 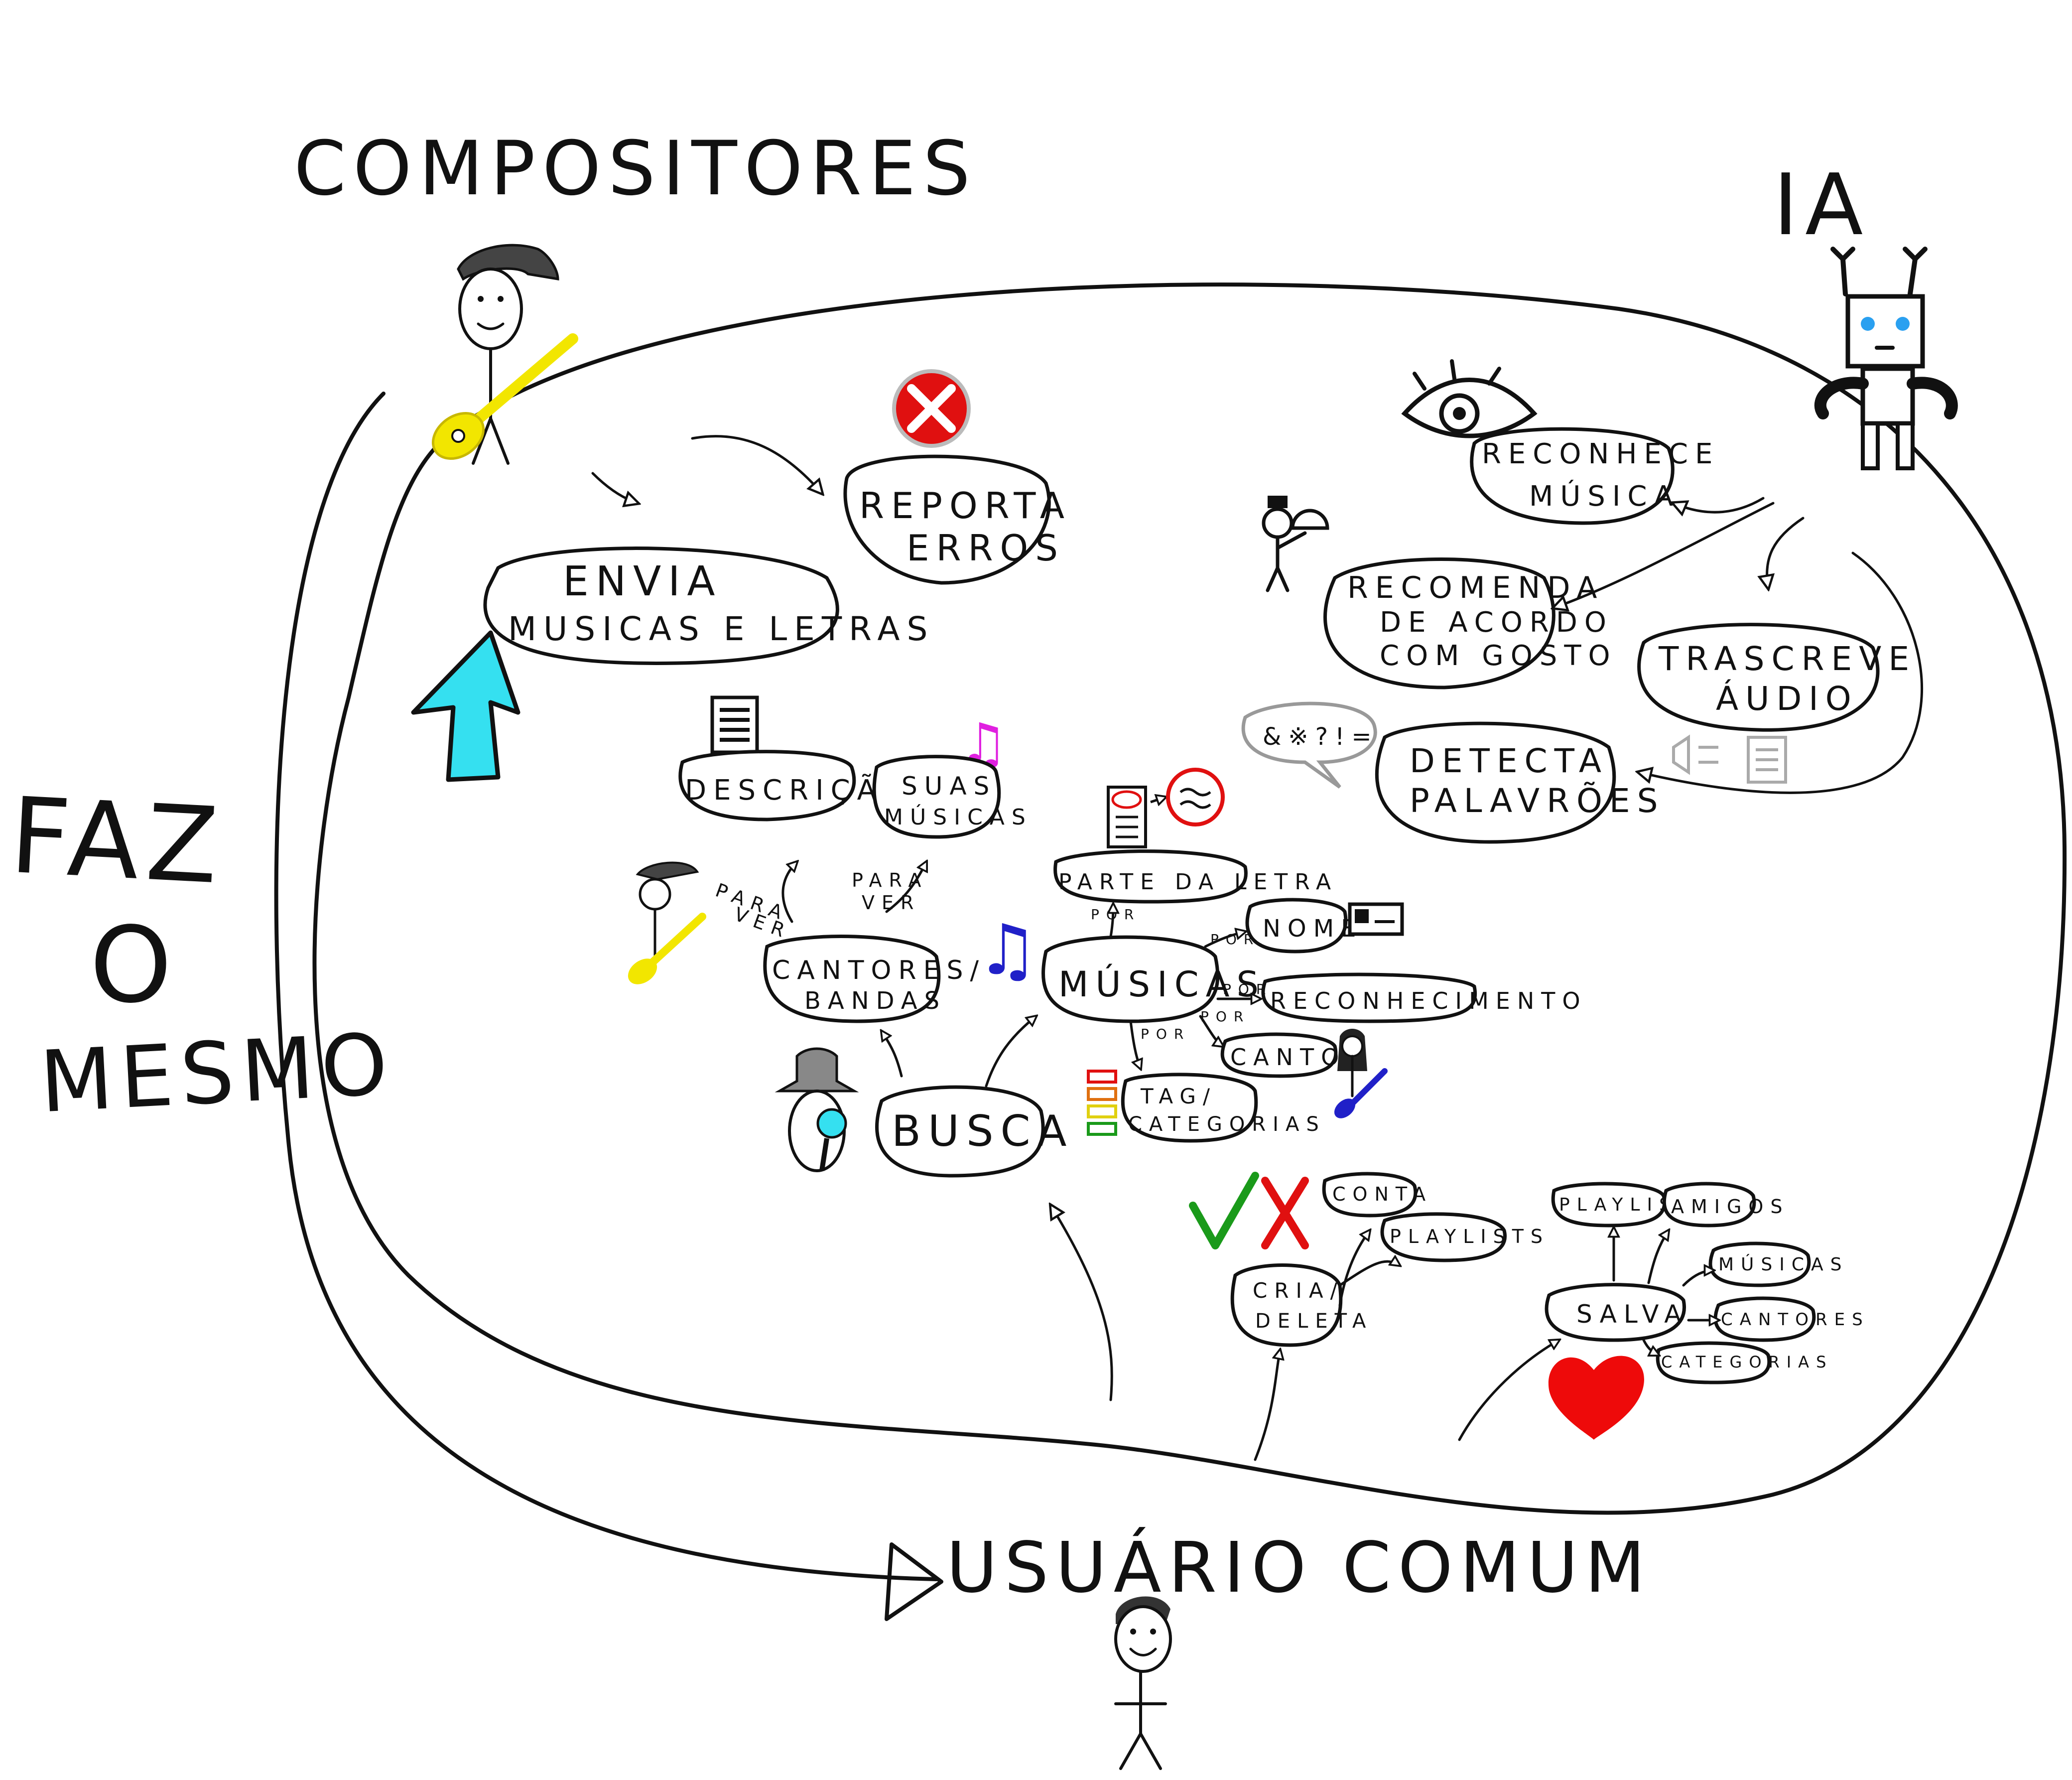 I want to click on composer-figure, so click(x=504, y=354).